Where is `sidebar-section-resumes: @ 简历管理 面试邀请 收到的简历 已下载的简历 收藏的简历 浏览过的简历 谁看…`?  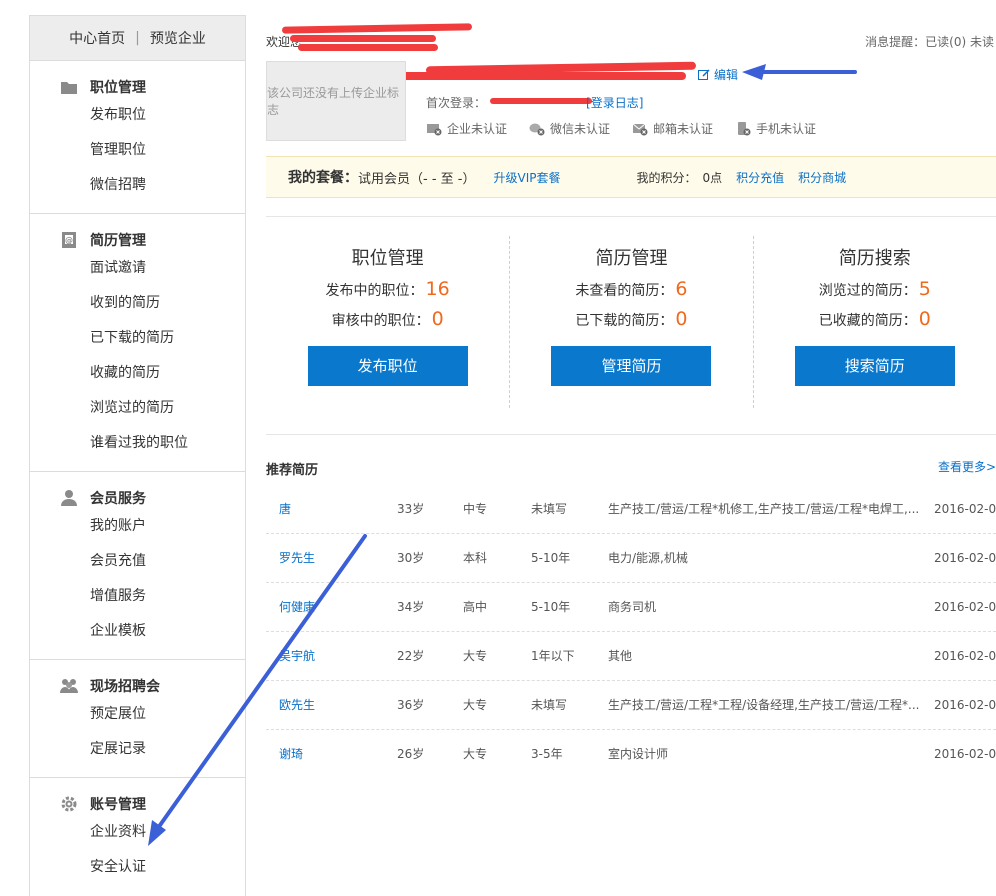 sidebar-section-resumes: @ 简历管理 面试邀请 收到的简历 已下载的简历 收藏的简历 浏览过的简历 谁看… is located at coordinates (137, 343).